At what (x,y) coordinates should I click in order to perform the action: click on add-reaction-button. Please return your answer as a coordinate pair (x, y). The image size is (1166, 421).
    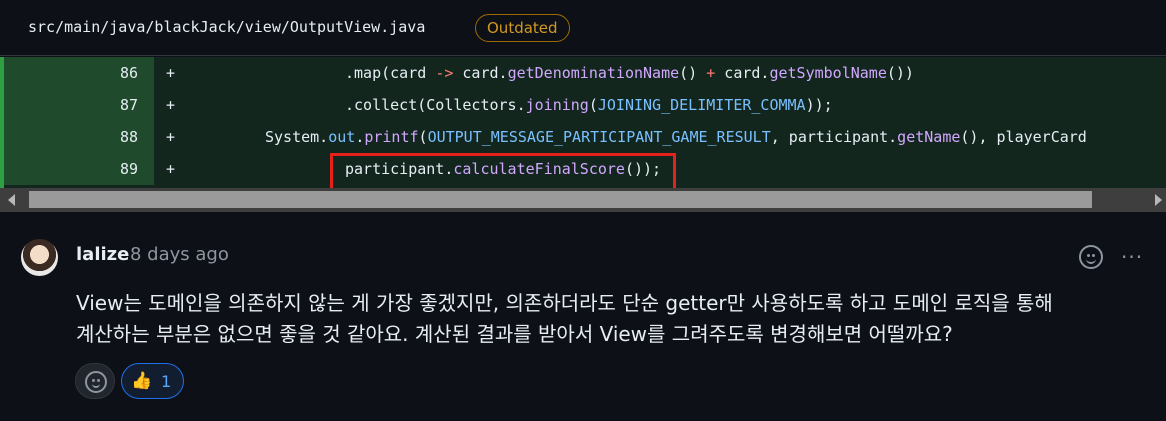
    Looking at the image, I should click on (95, 381).